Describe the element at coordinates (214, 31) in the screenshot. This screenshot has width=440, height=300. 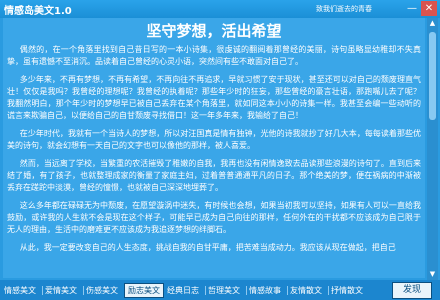
I see `article-title: 坚守梦想，活出希望` at that location.